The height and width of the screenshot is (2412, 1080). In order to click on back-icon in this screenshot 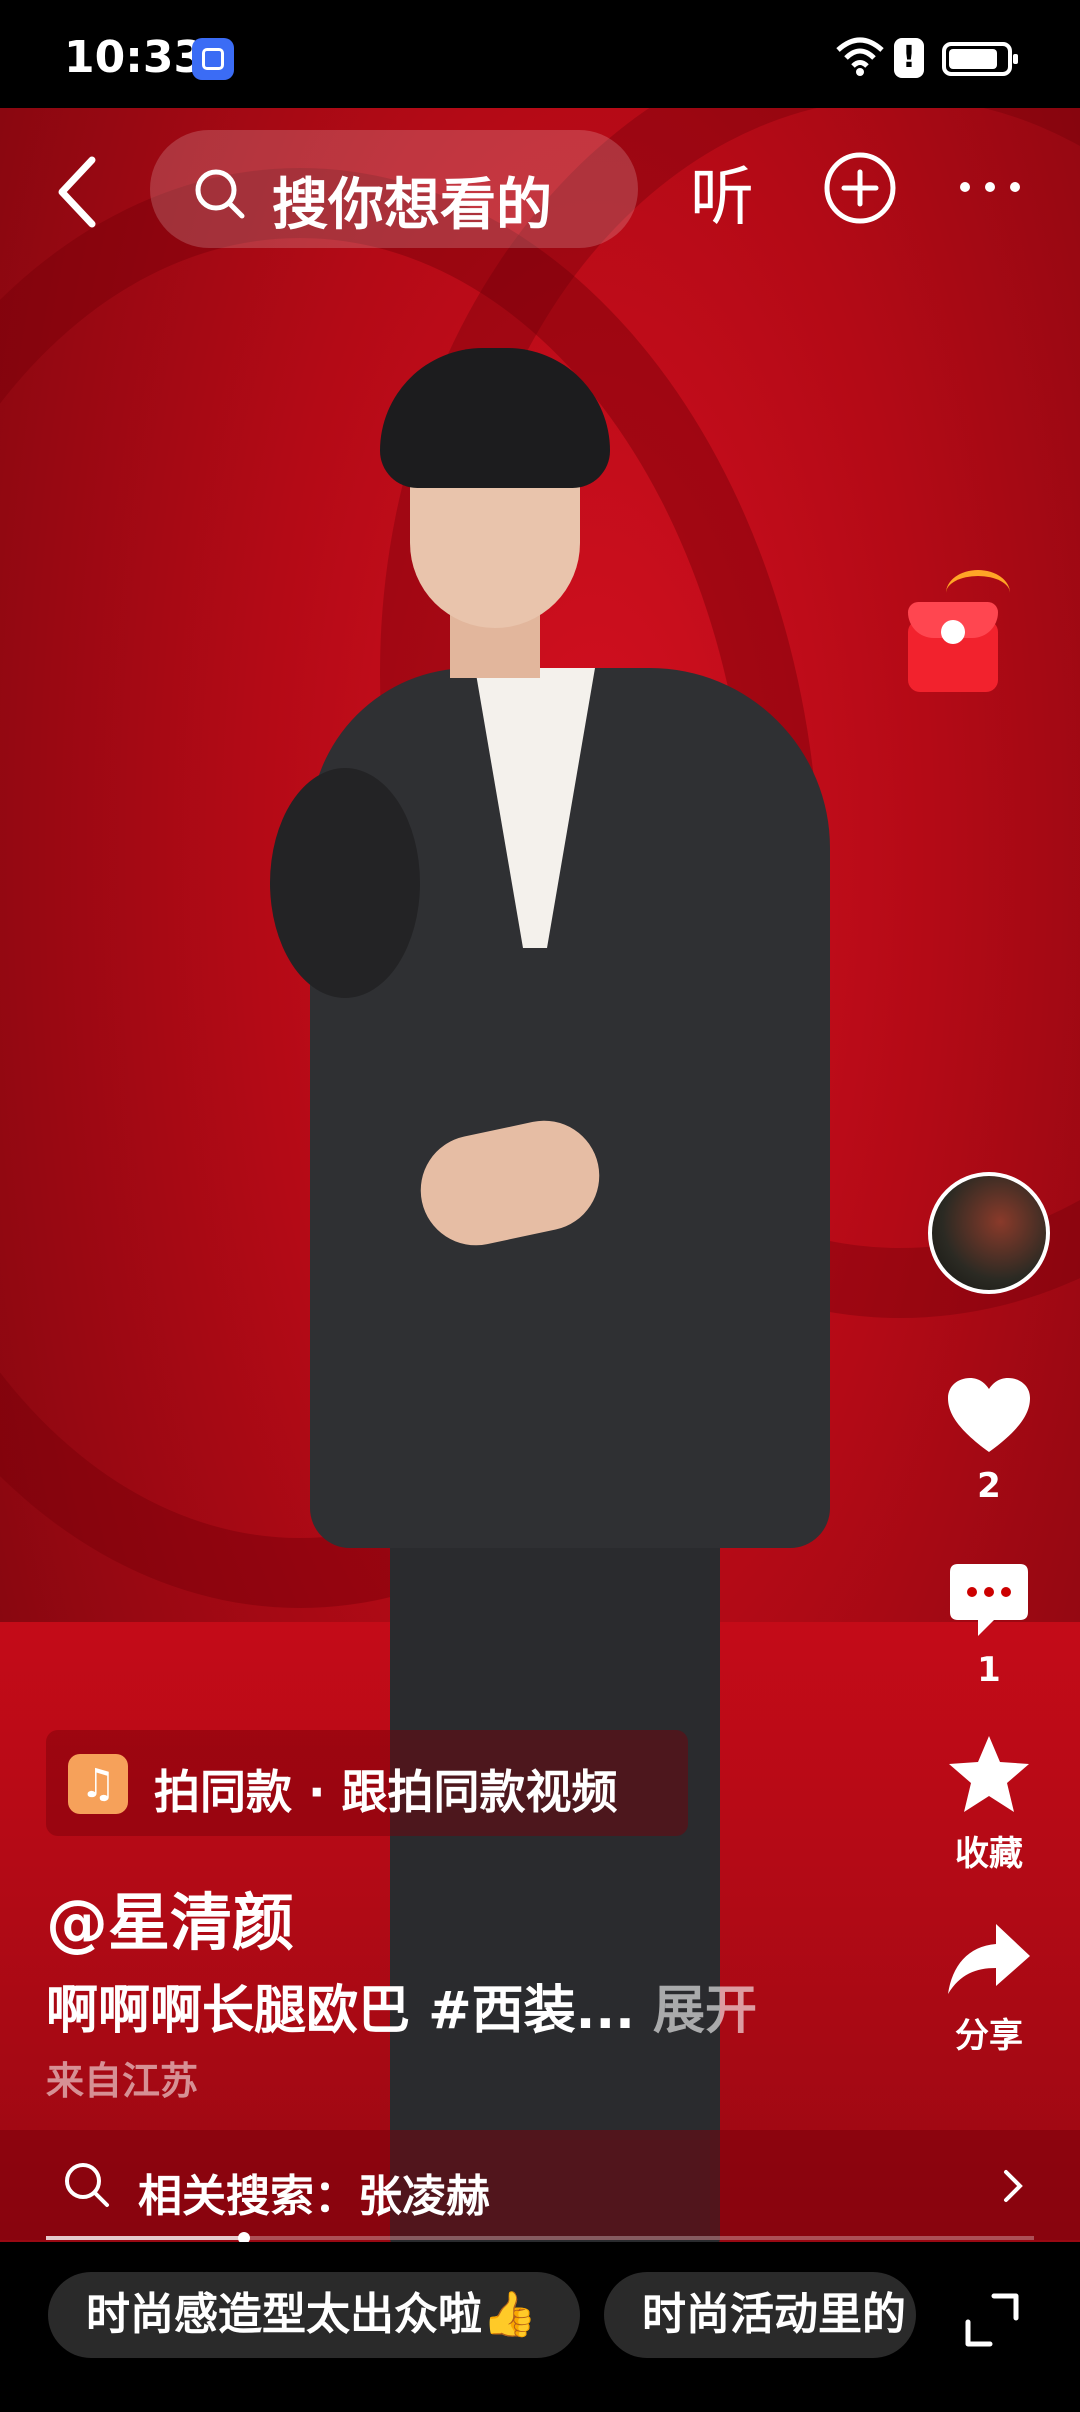, I will do `click(80, 192)`.